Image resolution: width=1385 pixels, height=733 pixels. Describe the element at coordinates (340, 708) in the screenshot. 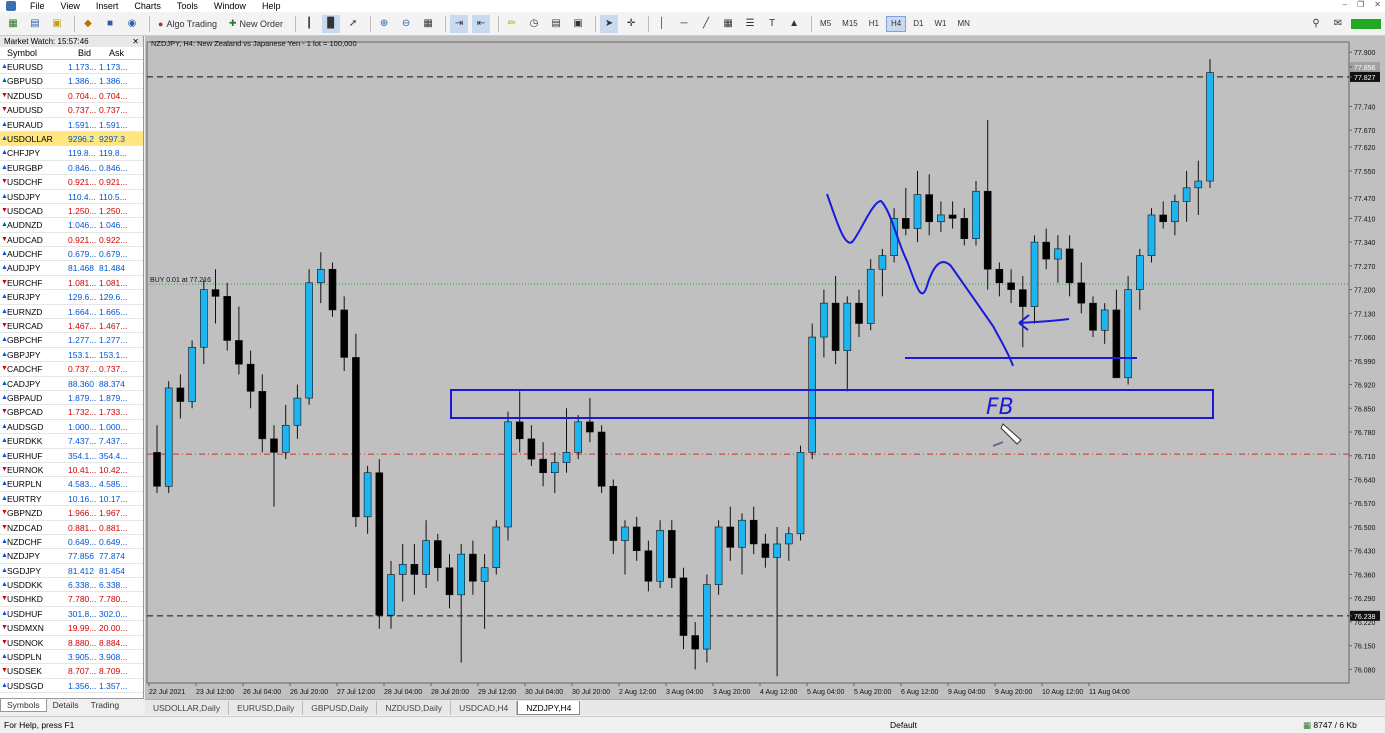

I see `tab-gbpusd-daily: GBPUSD,Daily` at that location.